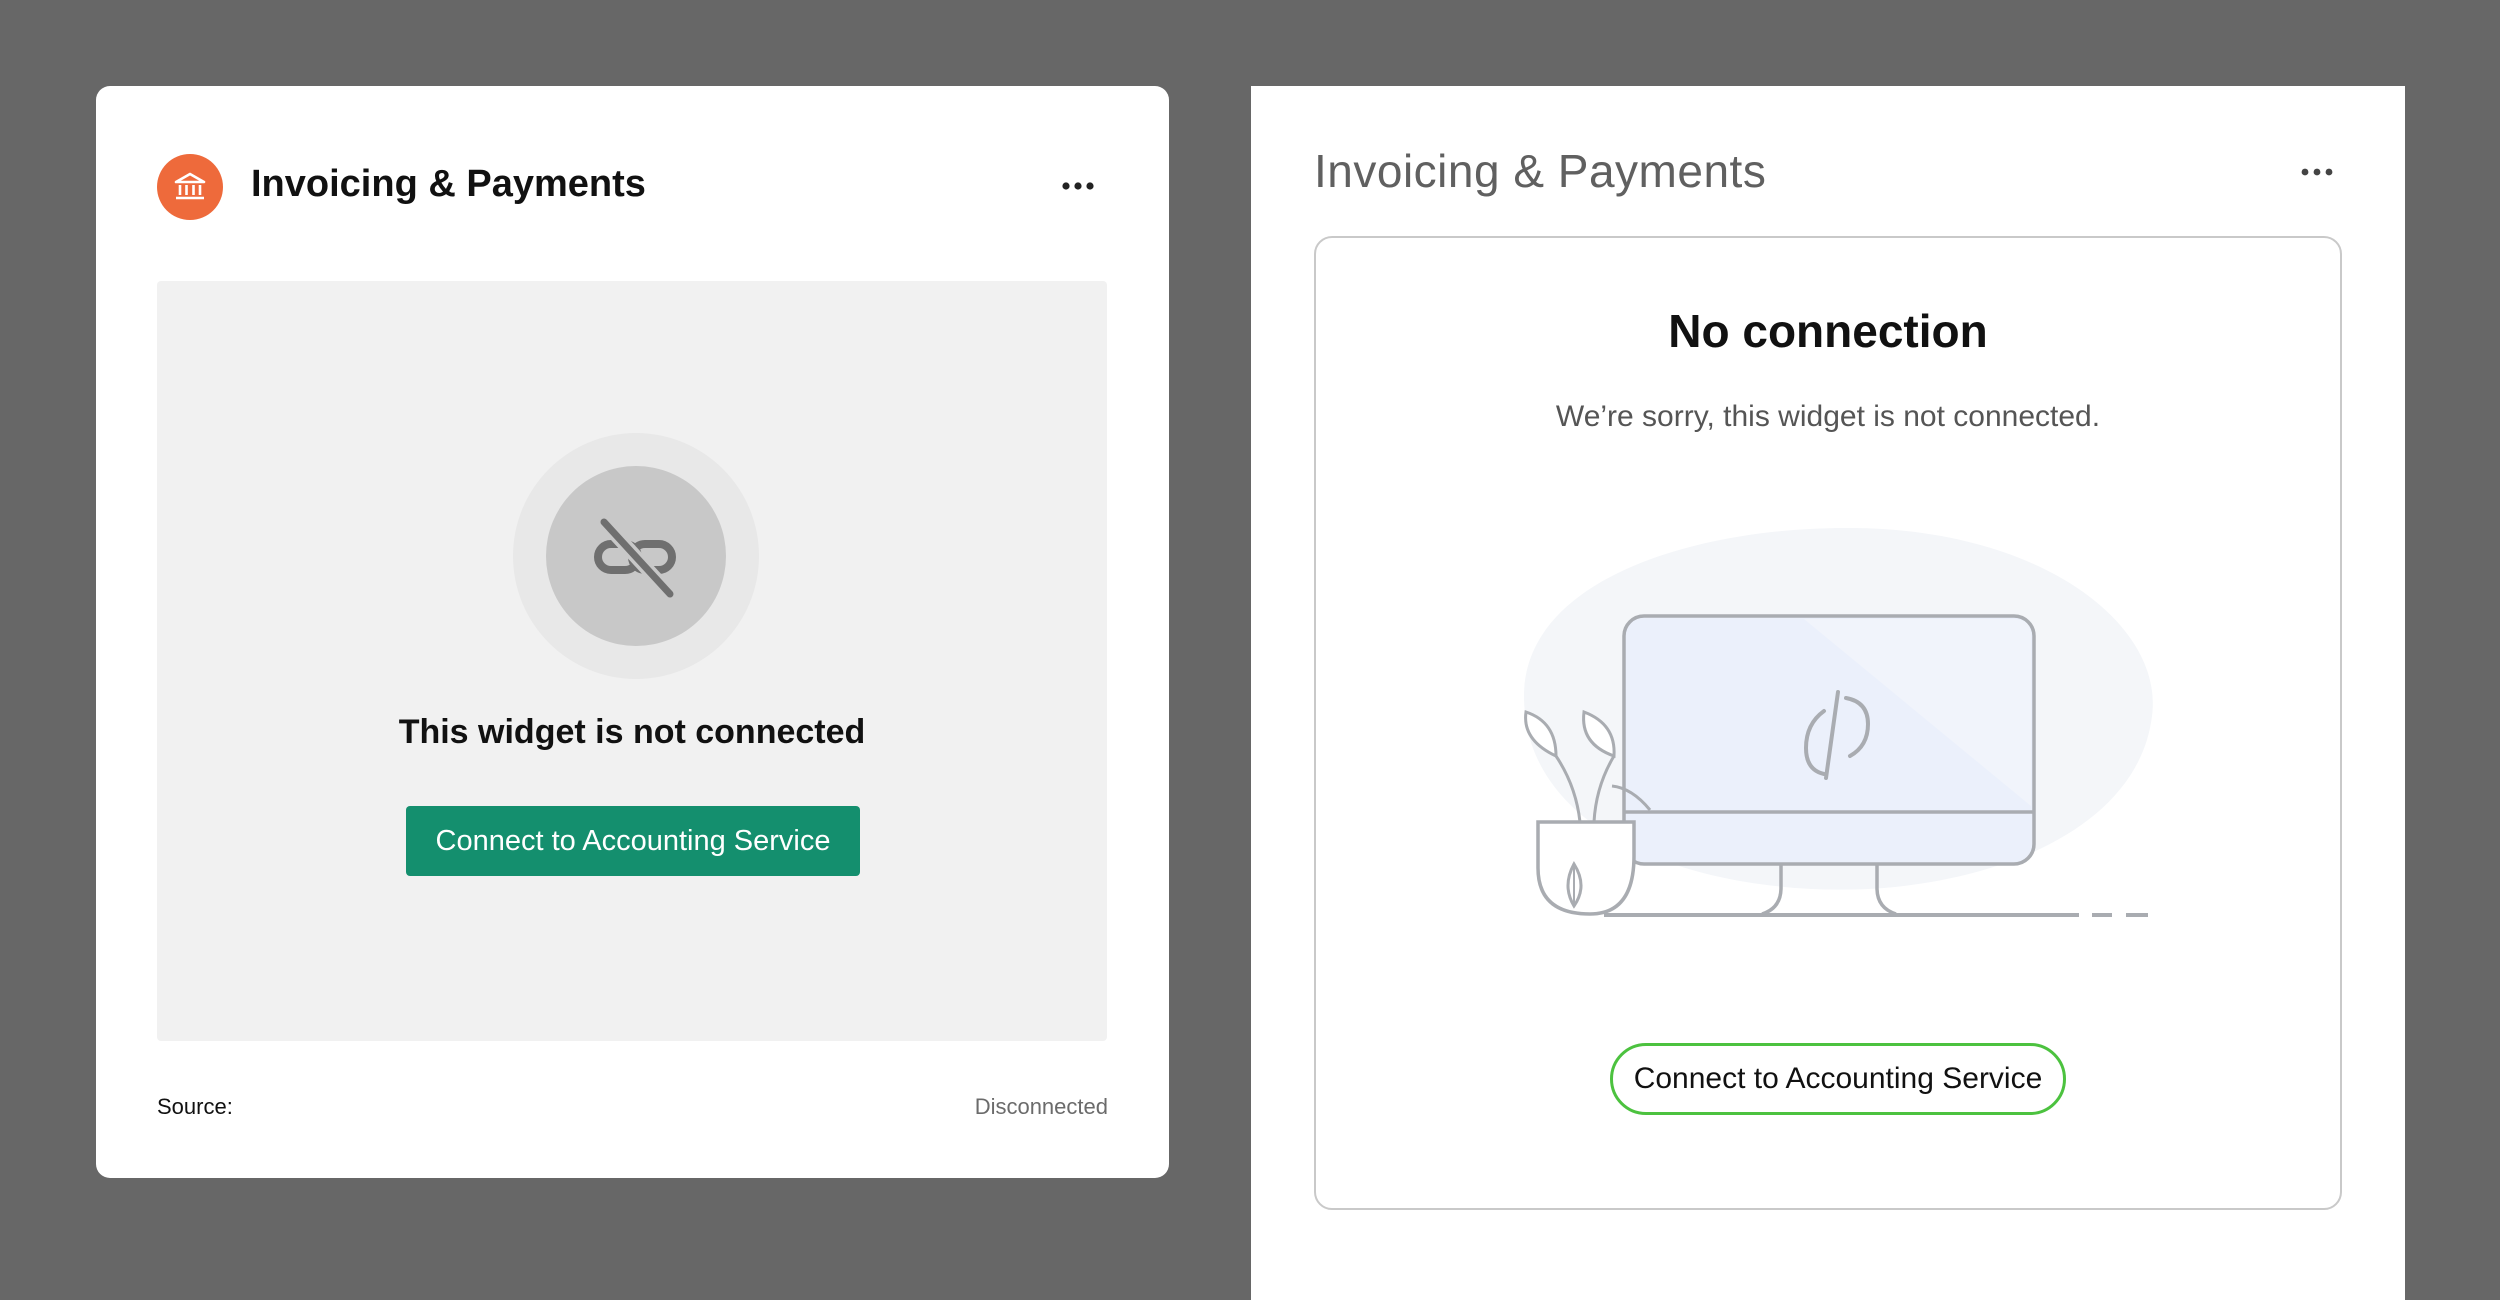  I want to click on unlink-icon, so click(635, 558).